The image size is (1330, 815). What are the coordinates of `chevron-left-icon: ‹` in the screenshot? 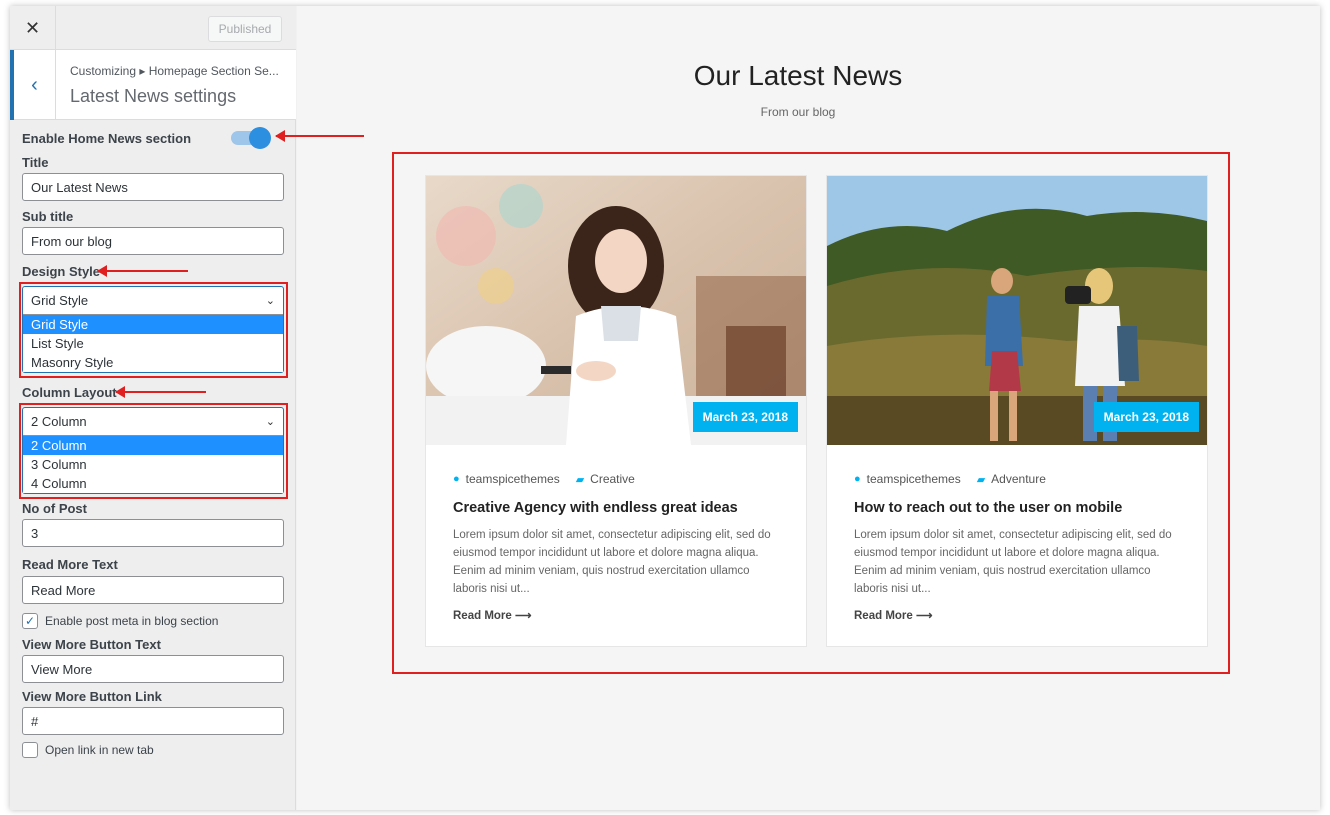 It's located at (34, 84).